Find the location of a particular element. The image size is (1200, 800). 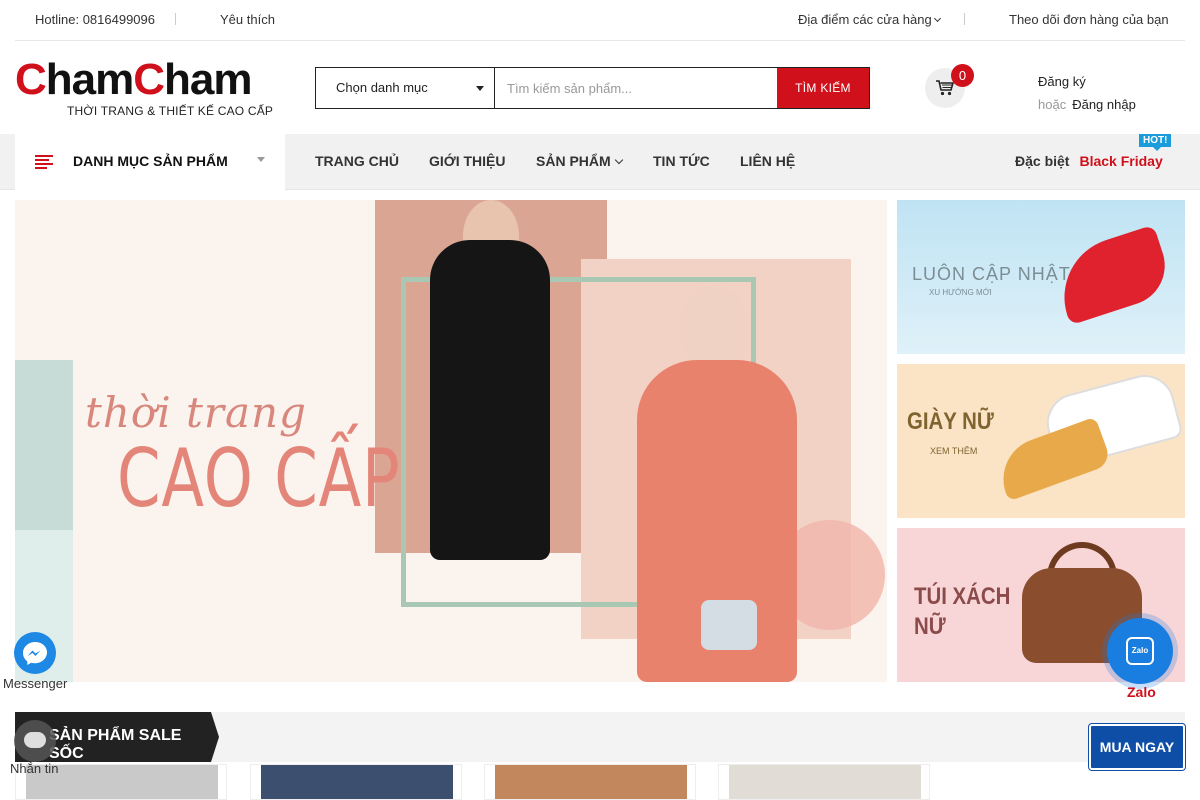

chat-bubble-icon is located at coordinates (35, 740).